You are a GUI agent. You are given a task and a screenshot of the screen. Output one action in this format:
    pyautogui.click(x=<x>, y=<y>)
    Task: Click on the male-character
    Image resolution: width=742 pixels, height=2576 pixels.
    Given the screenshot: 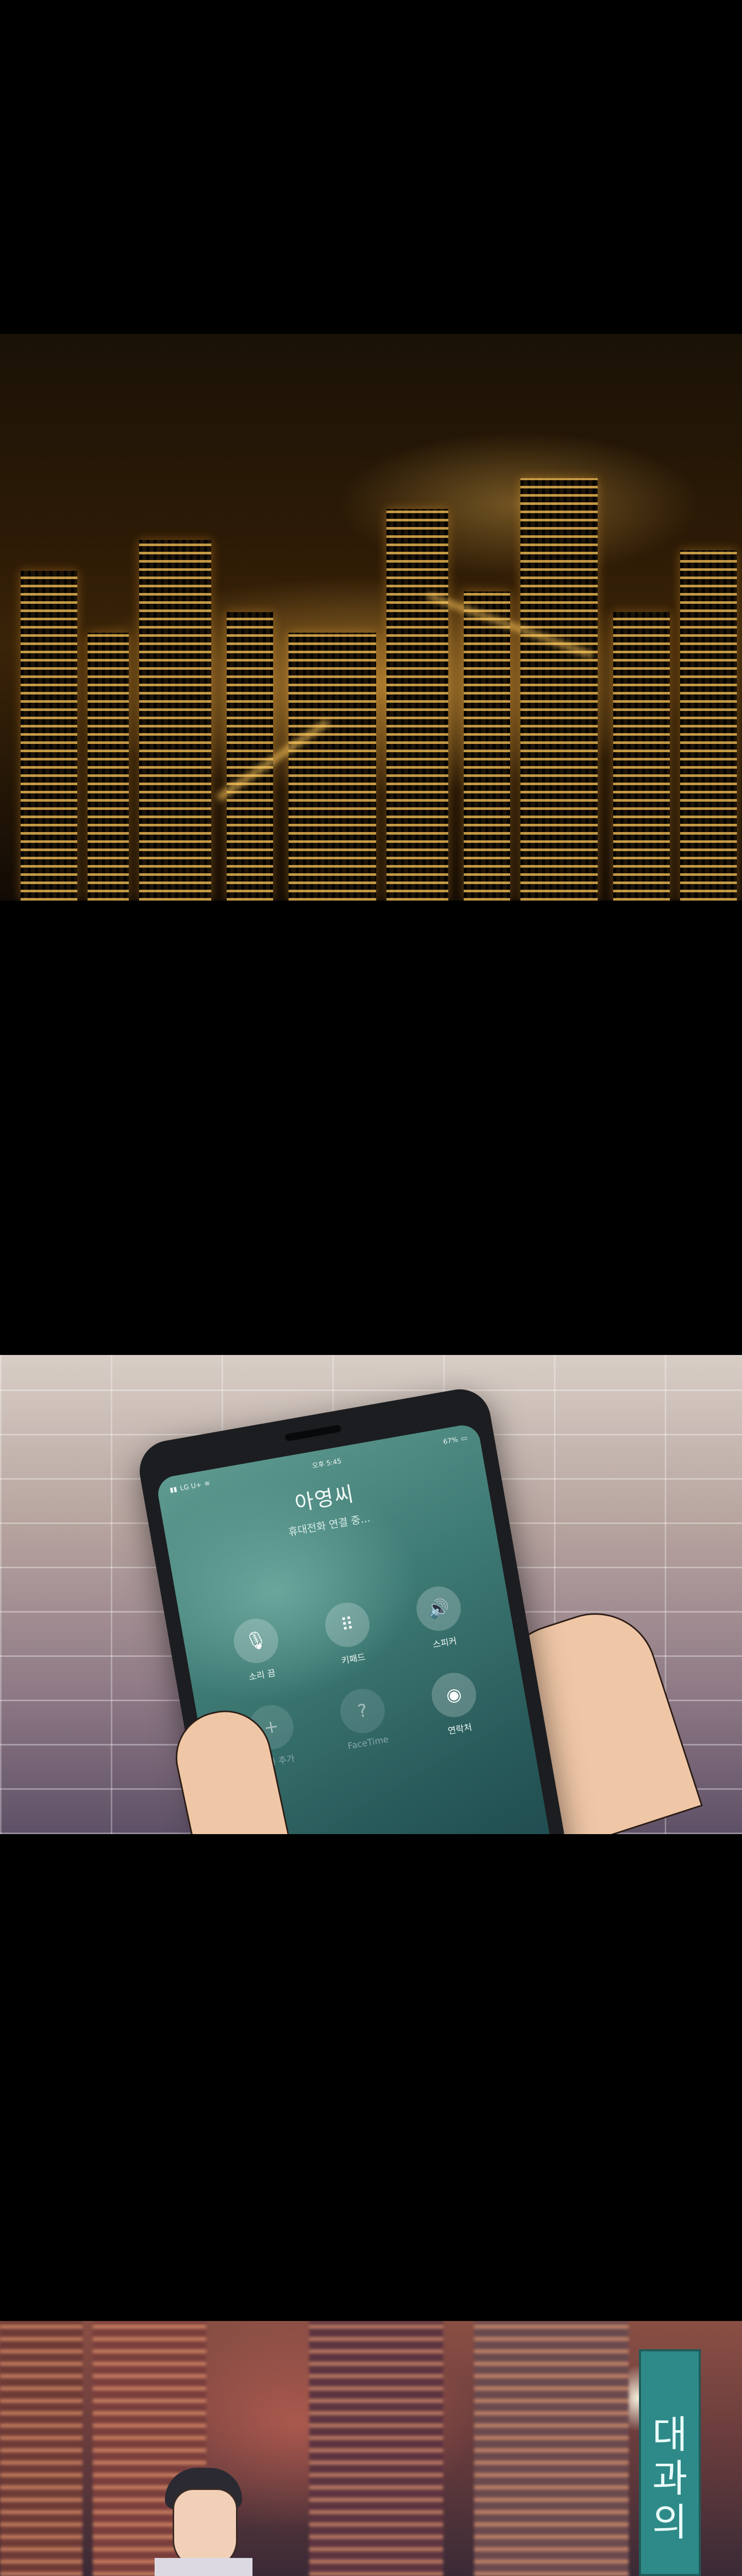 What is the action you would take?
    pyautogui.click(x=203, y=2522)
    